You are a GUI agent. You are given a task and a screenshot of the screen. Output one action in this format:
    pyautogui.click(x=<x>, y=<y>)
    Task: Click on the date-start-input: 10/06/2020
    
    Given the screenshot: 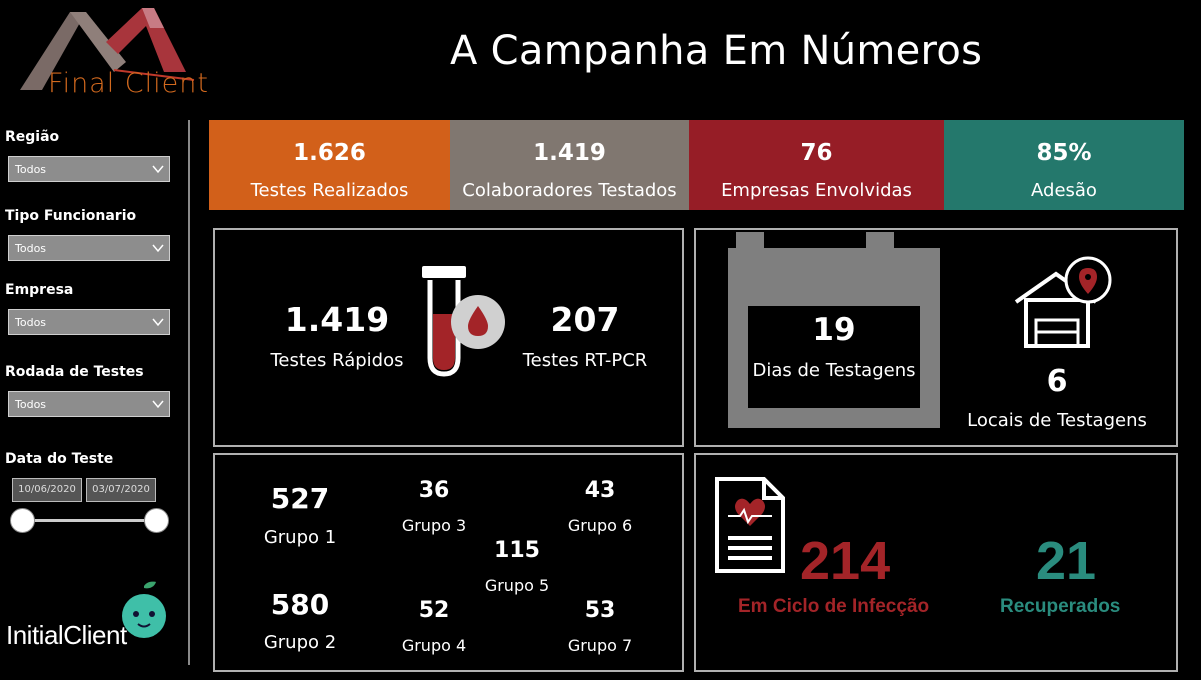 What is the action you would take?
    pyautogui.click(x=47, y=490)
    